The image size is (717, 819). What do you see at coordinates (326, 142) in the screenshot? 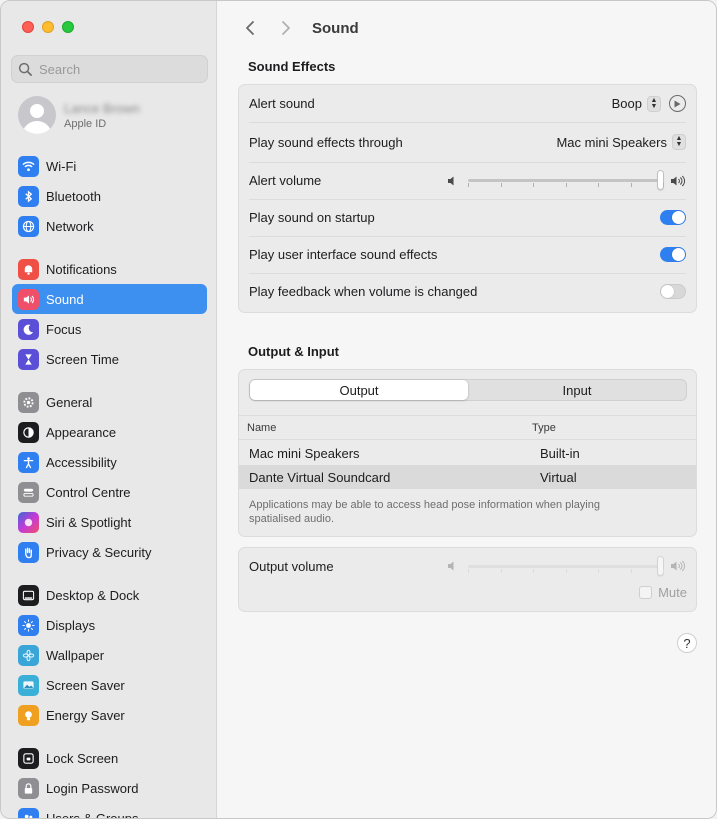
I see `play-through-label: Play sound effects through` at bounding box center [326, 142].